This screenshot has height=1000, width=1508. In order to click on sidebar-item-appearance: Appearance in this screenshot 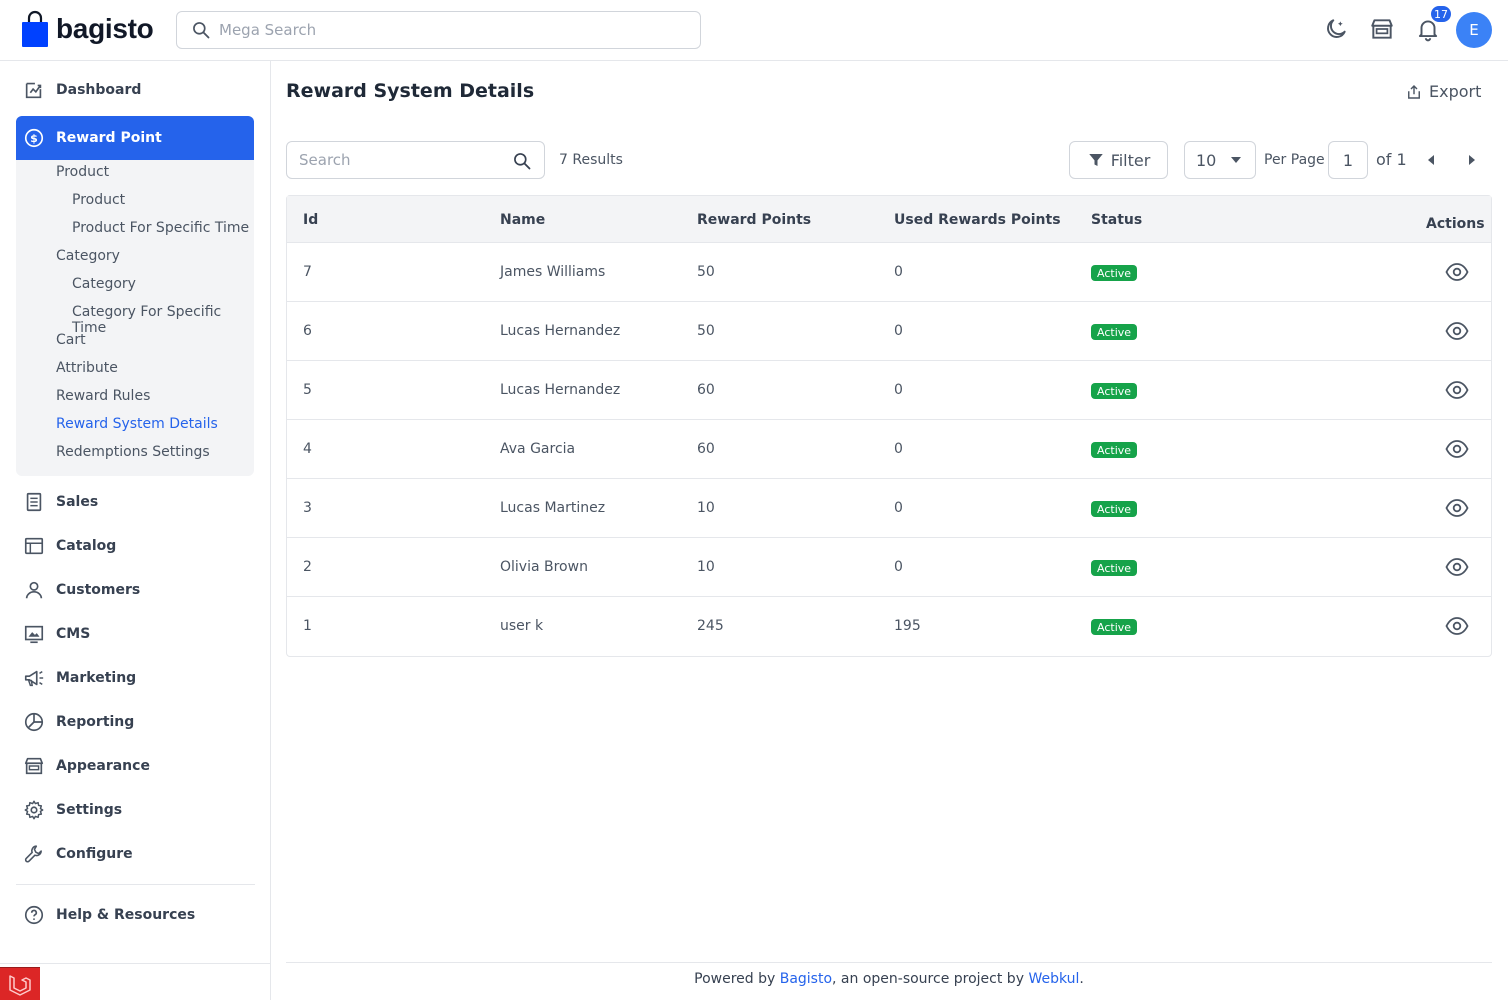, I will do `click(135, 766)`.